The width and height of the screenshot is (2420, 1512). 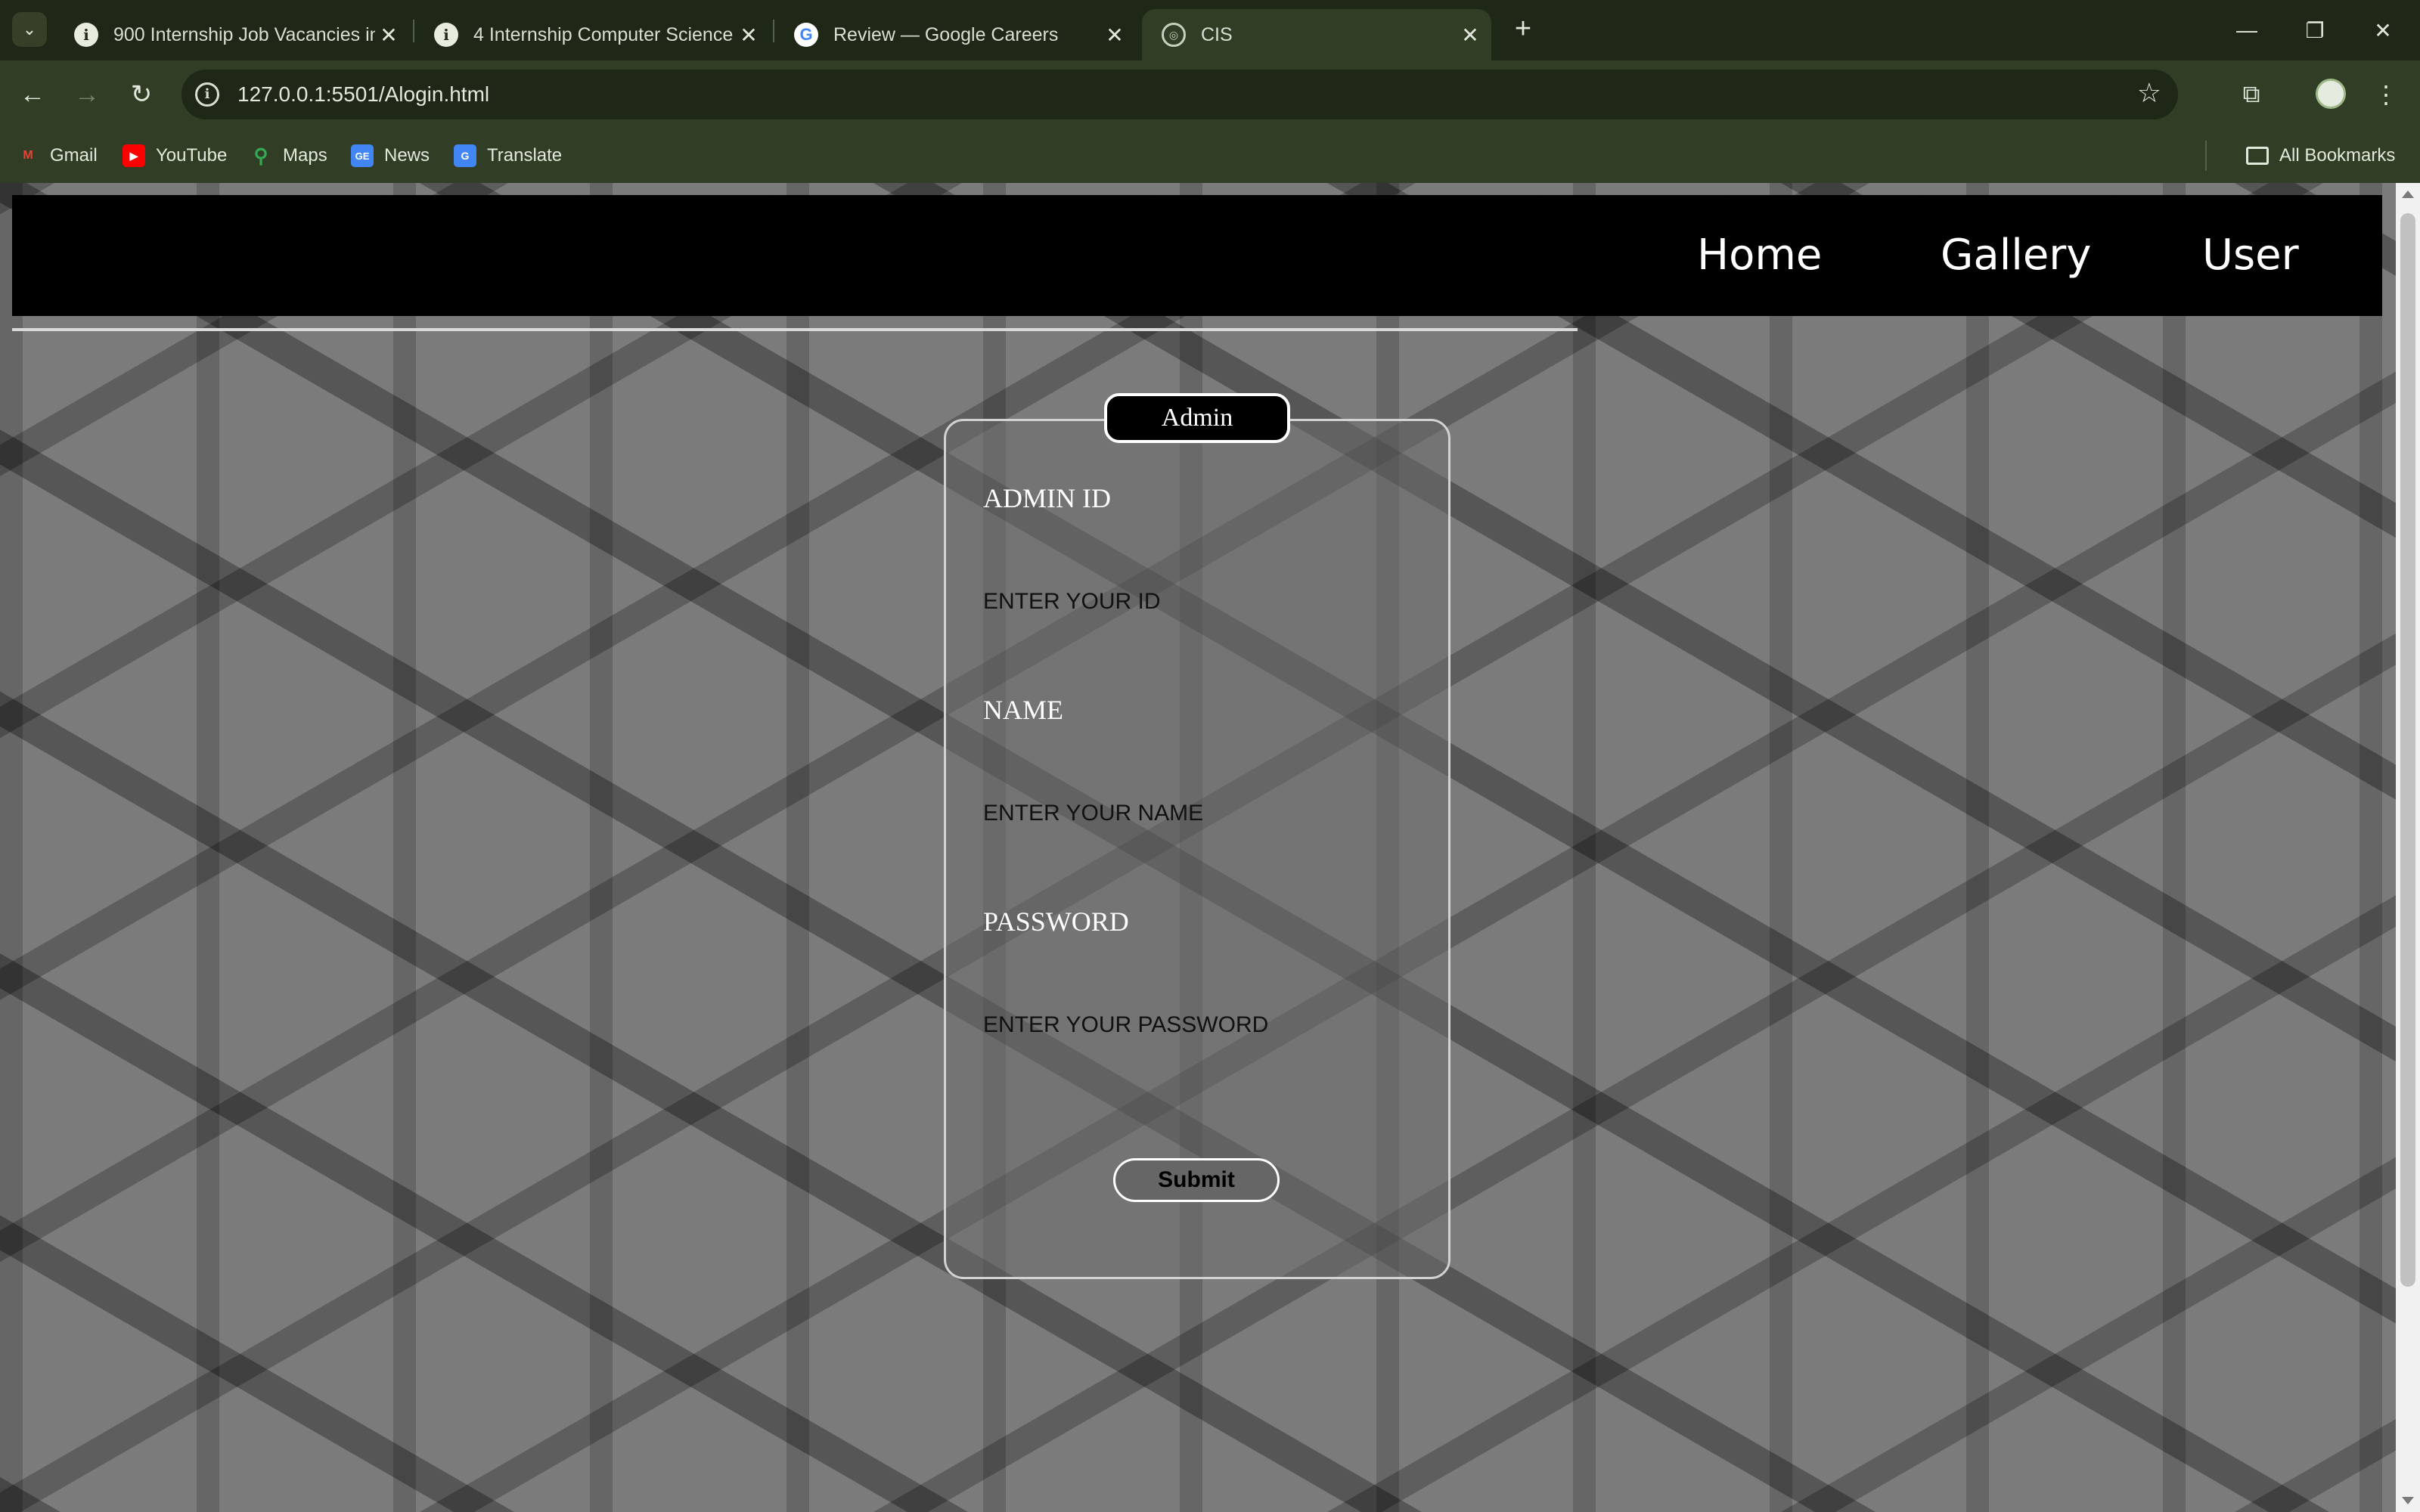 What do you see at coordinates (363, 94) in the screenshot?
I see `url-text: 127.0.0.1:5501/Alogin.html` at bounding box center [363, 94].